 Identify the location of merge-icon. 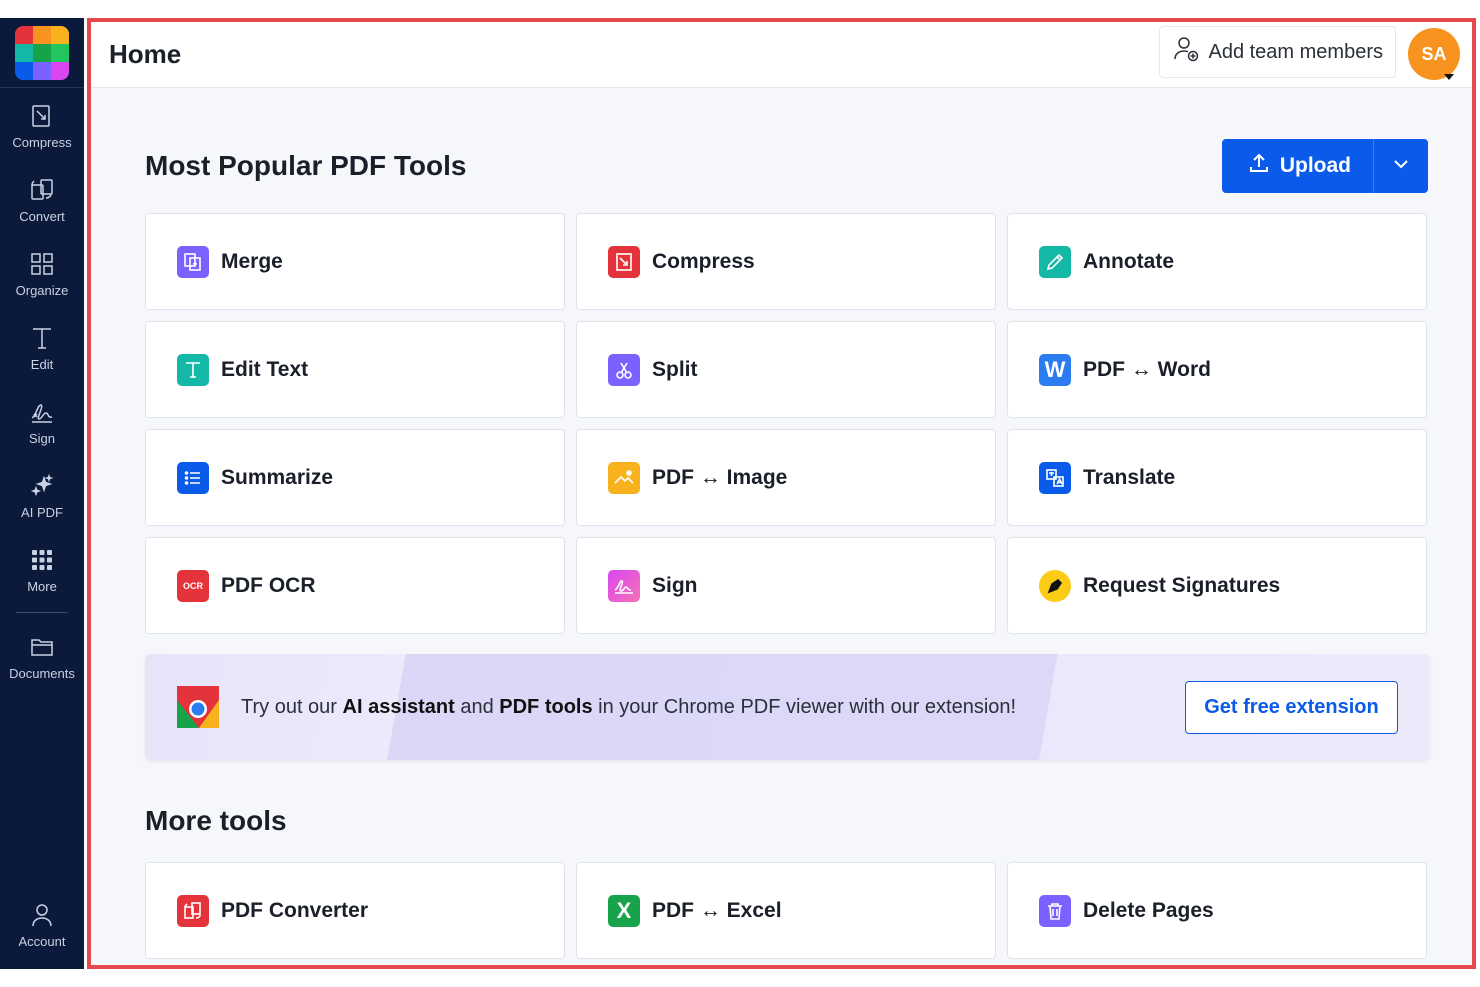
(193, 261).